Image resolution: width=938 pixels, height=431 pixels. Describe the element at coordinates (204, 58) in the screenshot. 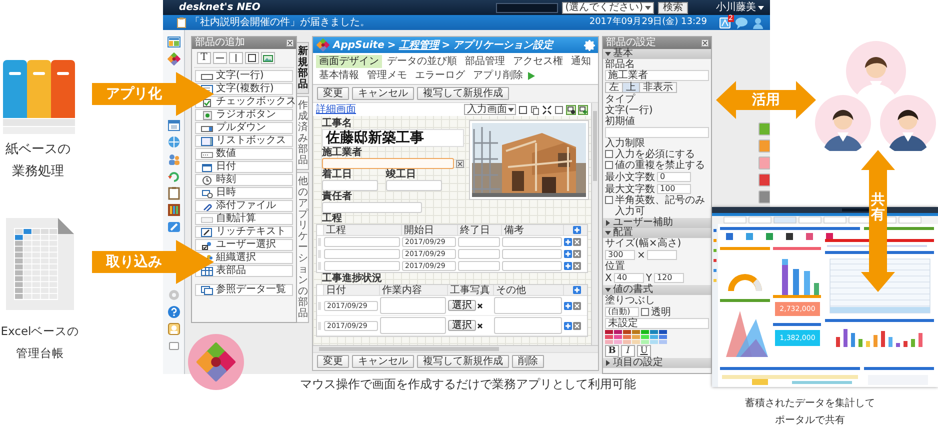

I see `text-tool: T` at that location.